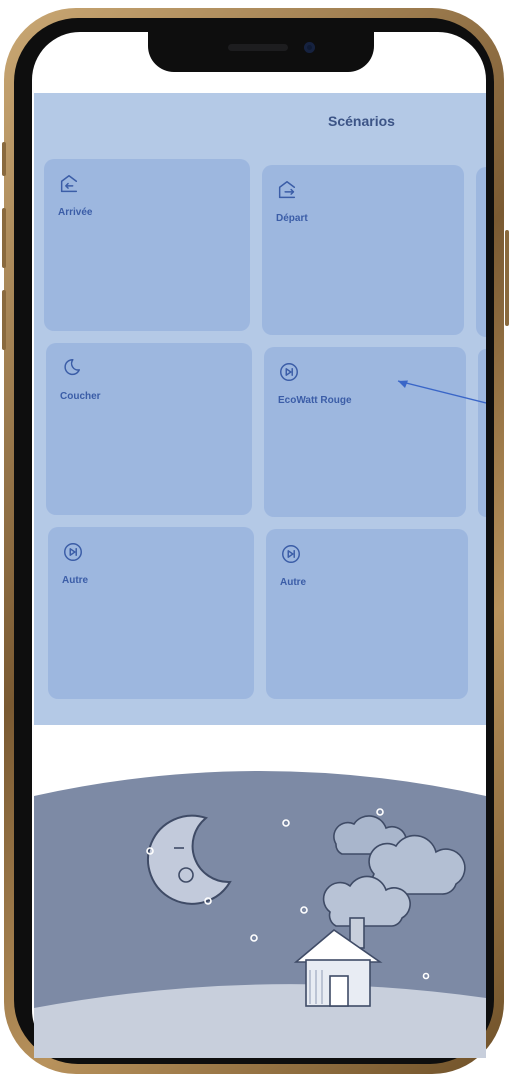 The width and height of the screenshot is (513, 1081). I want to click on scenario-tile-coucher: Coucher, so click(149, 429).